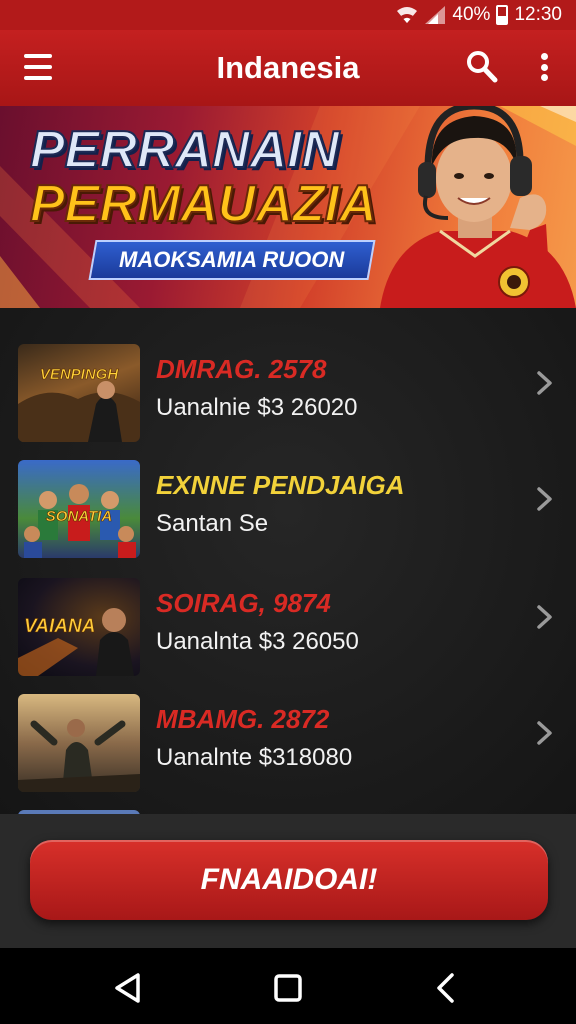 The width and height of the screenshot is (576, 1024). I want to click on item-title: SOIRAG, 9874, so click(243, 603).